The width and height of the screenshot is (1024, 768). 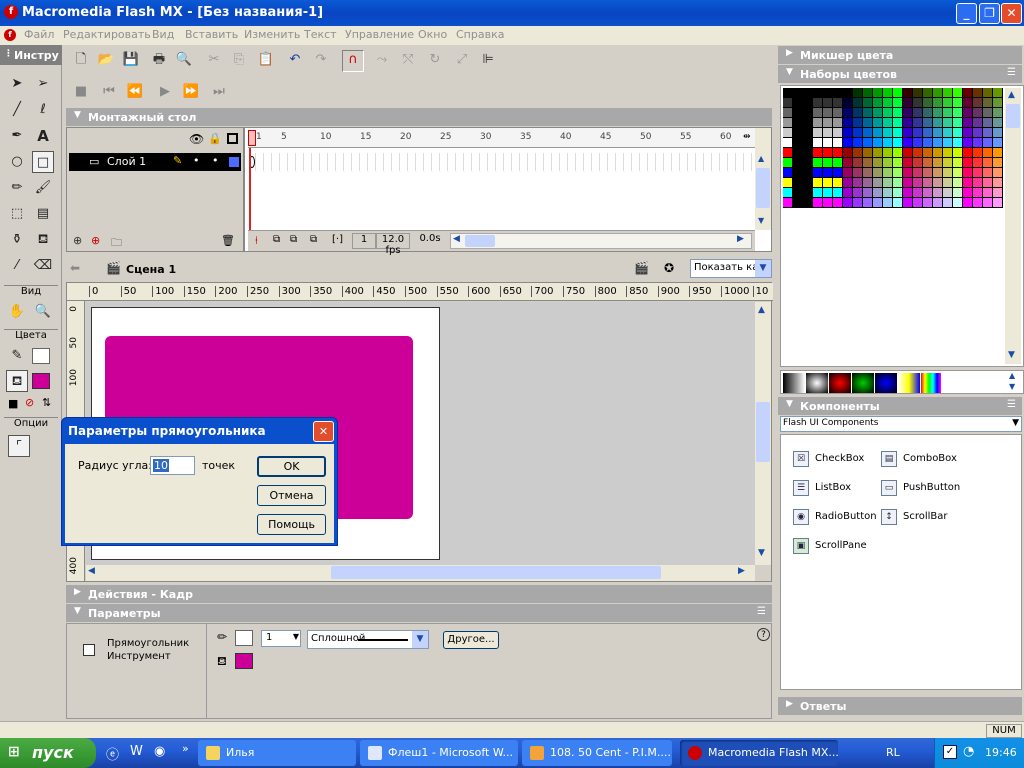 What do you see at coordinates (293, 239) in the screenshot?
I see `onion-outline-icon: ⧉` at bounding box center [293, 239].